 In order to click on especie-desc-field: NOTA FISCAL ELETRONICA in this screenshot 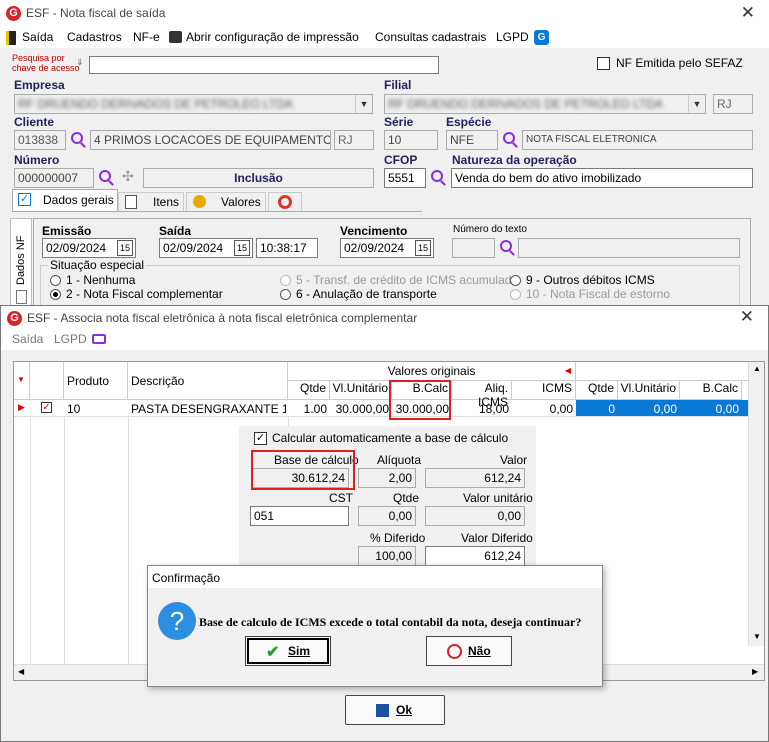, I will do `click(637, 140)`.